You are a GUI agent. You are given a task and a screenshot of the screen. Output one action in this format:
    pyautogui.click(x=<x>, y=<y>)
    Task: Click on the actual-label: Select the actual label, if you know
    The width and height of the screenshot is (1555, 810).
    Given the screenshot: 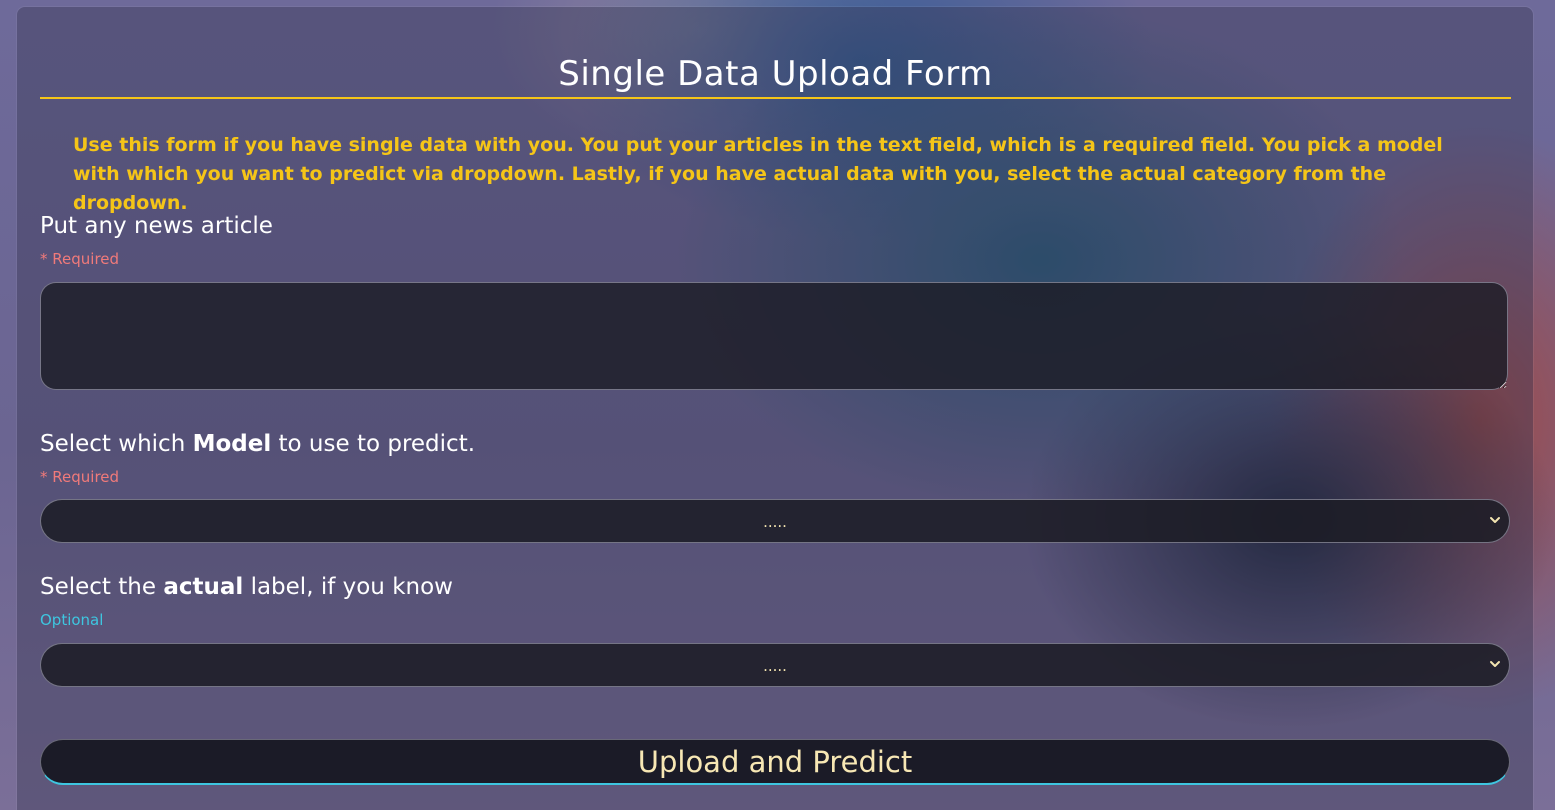 What is the action you would take?
    pyautogui.click(x=246, y=587)
    